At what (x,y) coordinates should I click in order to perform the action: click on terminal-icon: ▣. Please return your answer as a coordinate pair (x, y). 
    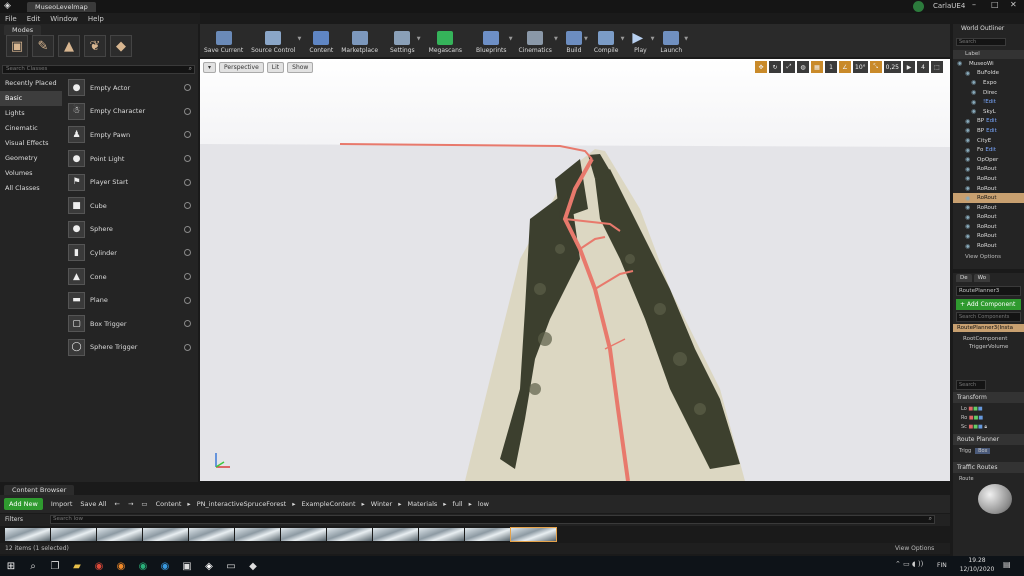
    Looking at the image, I should click on (187, 566).